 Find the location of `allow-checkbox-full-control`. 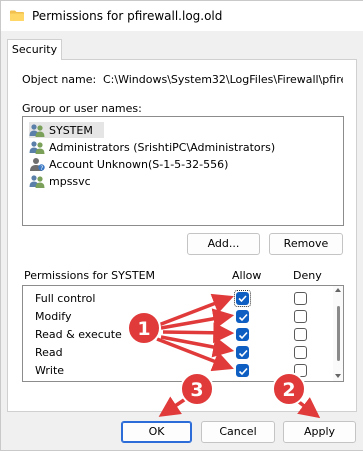

allow-checkbox-full-control is located at coordinates (242, 298).